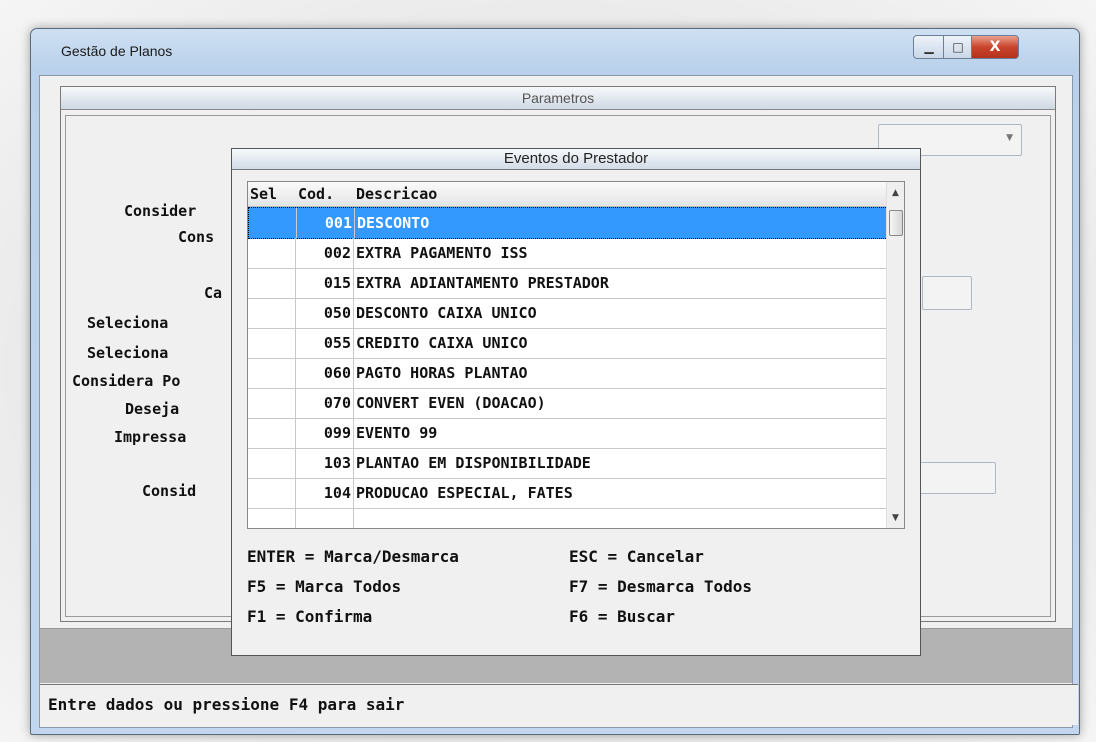 The height and width of the screenshot is (742, 1096). What do you see at coordinates (396, 194) in the screenshot?
I see `column-header-desc: Descricao` at bounding box center [396, 194].